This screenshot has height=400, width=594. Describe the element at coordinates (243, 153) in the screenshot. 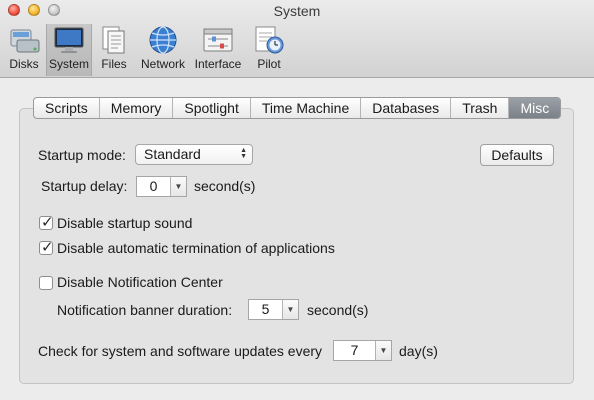

I see `updown-arrows-icon: ▲ ▼` at that location.